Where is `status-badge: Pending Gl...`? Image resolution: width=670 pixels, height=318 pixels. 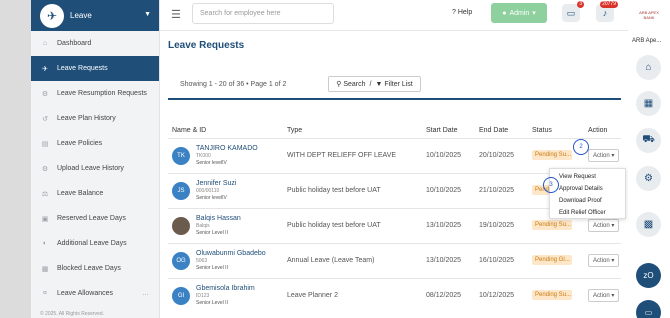
status-badge: Pending Gl... is located at coordinates (552, 259).